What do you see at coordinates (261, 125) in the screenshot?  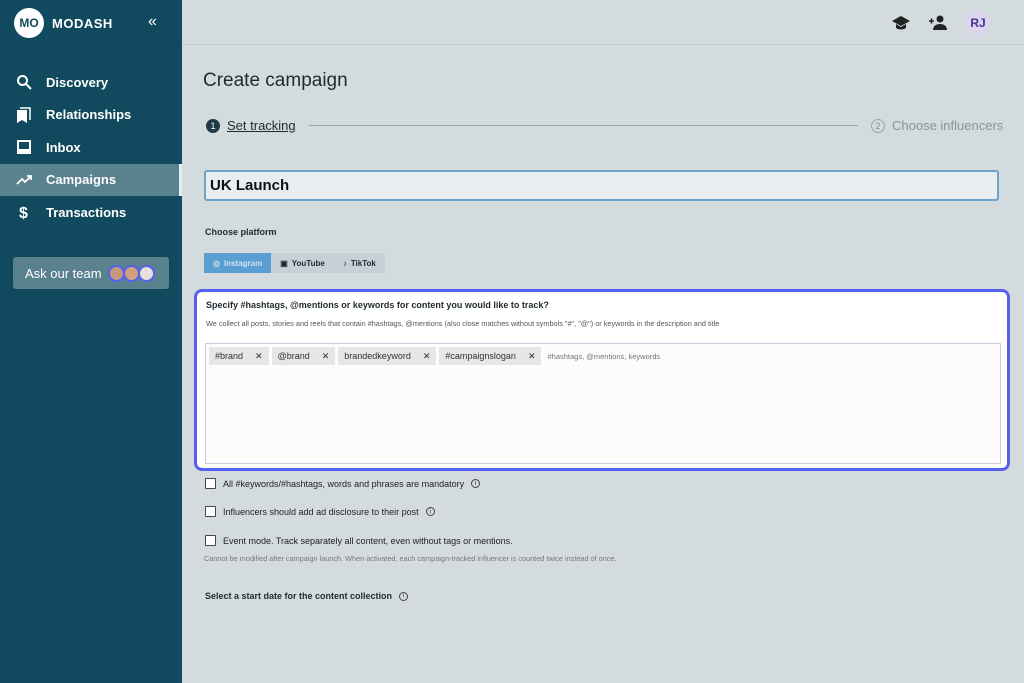 I see `step-label: Set tracking` at bounding box center [261, 125].